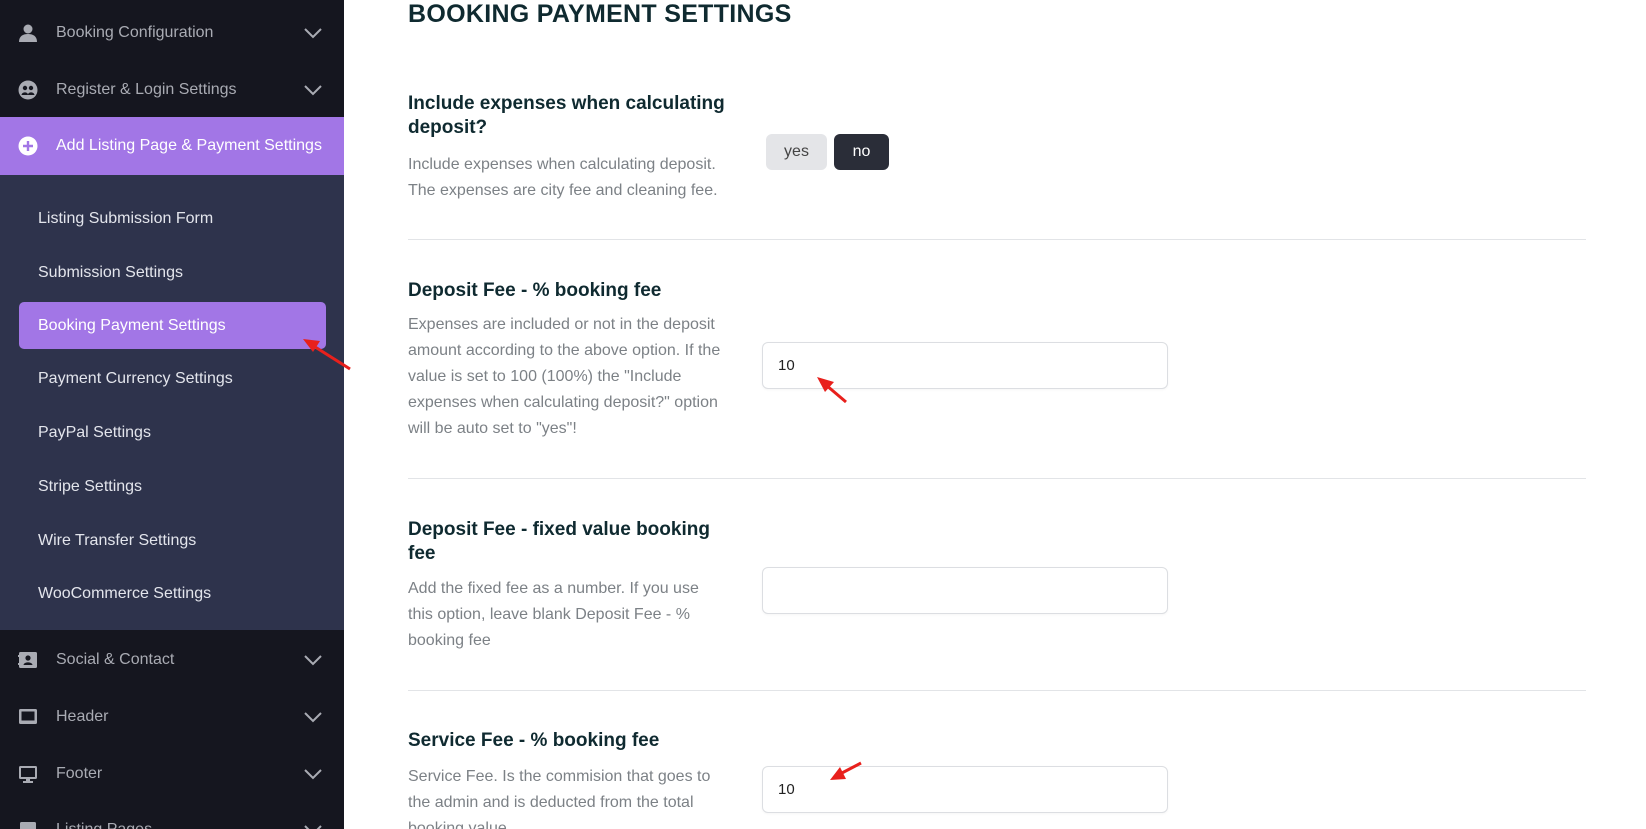  Describe the element at coordinates (861, 152) in the screenshot. I see `toggle-no-button: no` at that location.